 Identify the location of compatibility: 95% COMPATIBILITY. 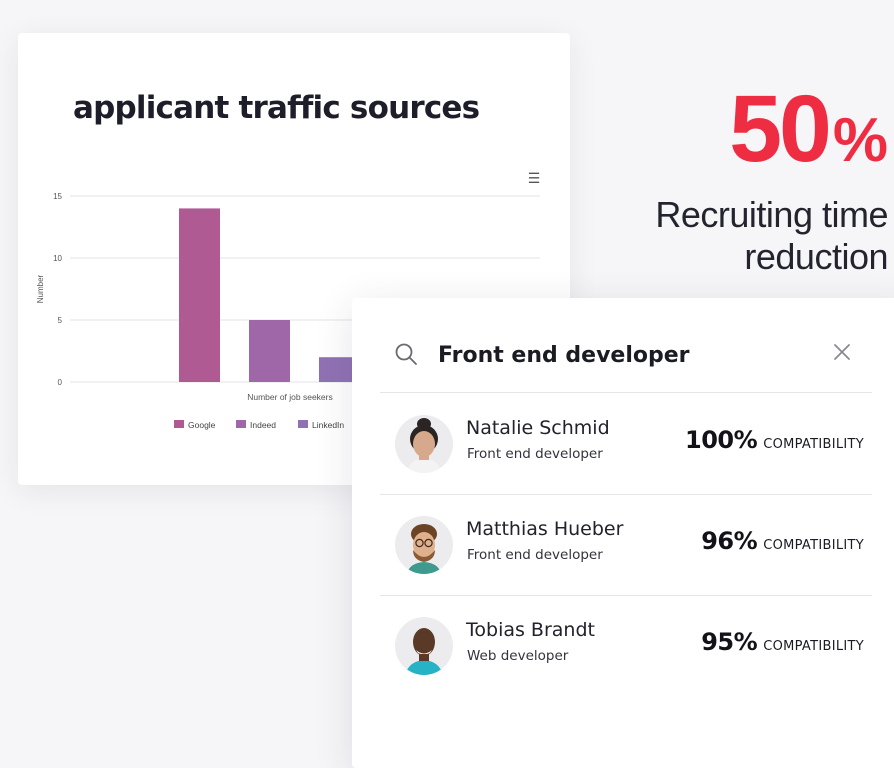
(782, 642).